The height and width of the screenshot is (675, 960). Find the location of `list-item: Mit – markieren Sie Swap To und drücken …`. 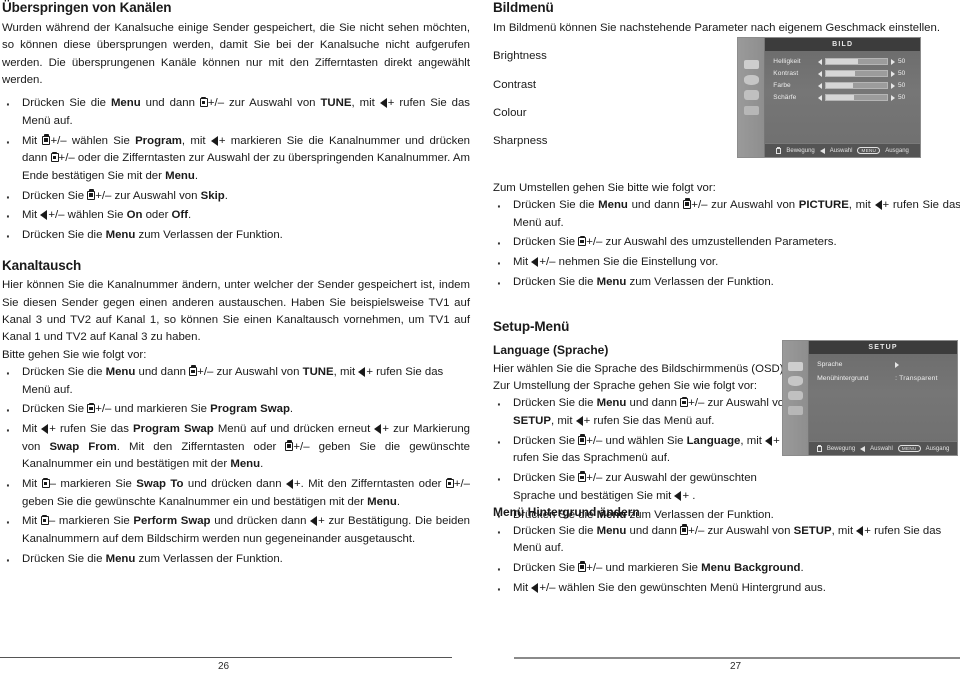

list-item: Mit – markieren Sie Swap To und drücken … is located at coordinates (236, 493).